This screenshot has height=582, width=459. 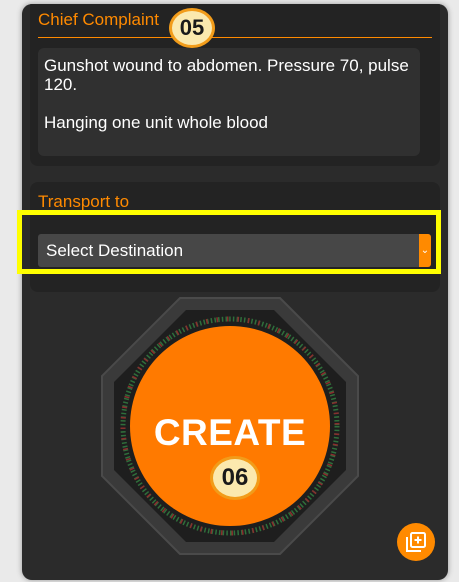 I want to click on add-copy-icon-glyph, so click(x=416, y=542).